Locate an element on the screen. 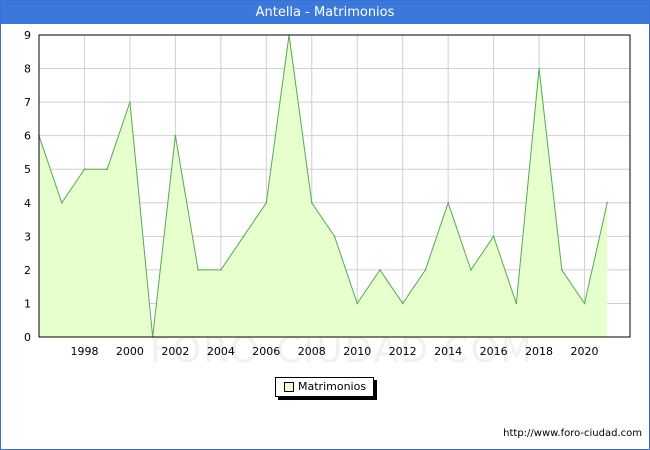 The width and height of the screenshot is (650, 450). y-tick-label: 3 is located at coordinates (27, 236).